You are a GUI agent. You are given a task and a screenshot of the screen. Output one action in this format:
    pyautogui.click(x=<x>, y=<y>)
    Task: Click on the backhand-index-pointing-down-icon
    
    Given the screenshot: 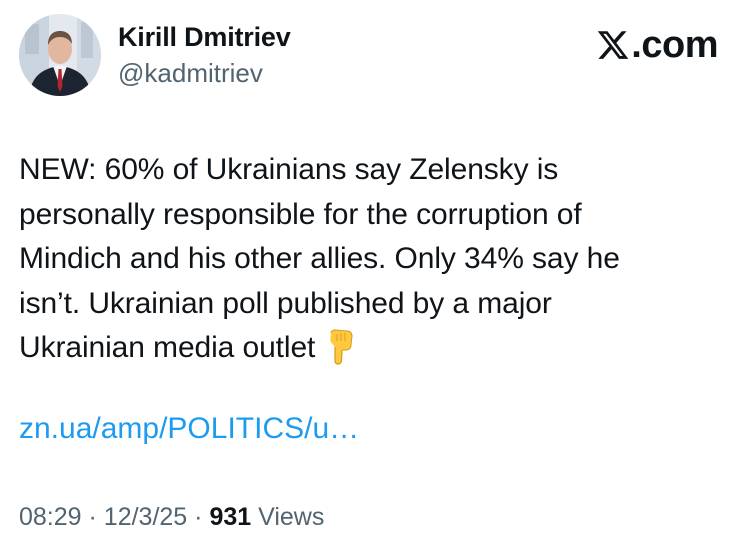 What is the action you would take?
    pyautogui.click(x=340, y=354)
    